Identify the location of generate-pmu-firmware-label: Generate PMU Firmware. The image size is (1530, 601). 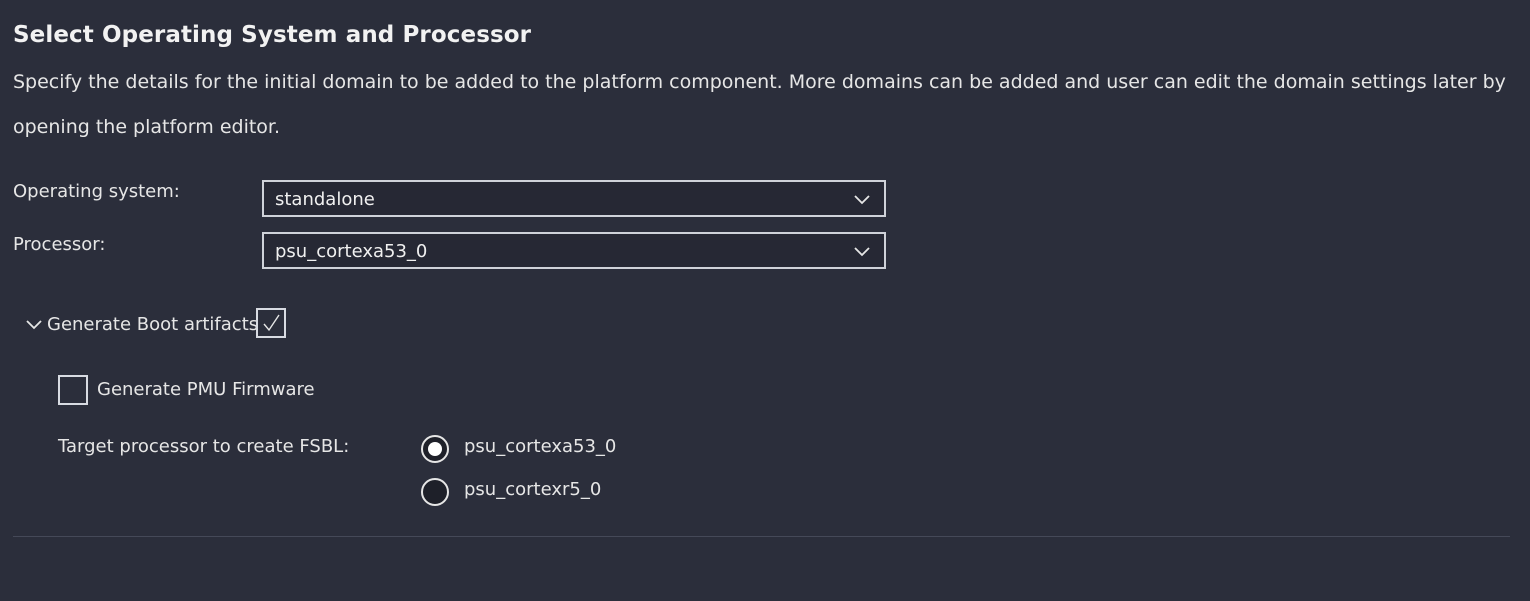
(206, 389).